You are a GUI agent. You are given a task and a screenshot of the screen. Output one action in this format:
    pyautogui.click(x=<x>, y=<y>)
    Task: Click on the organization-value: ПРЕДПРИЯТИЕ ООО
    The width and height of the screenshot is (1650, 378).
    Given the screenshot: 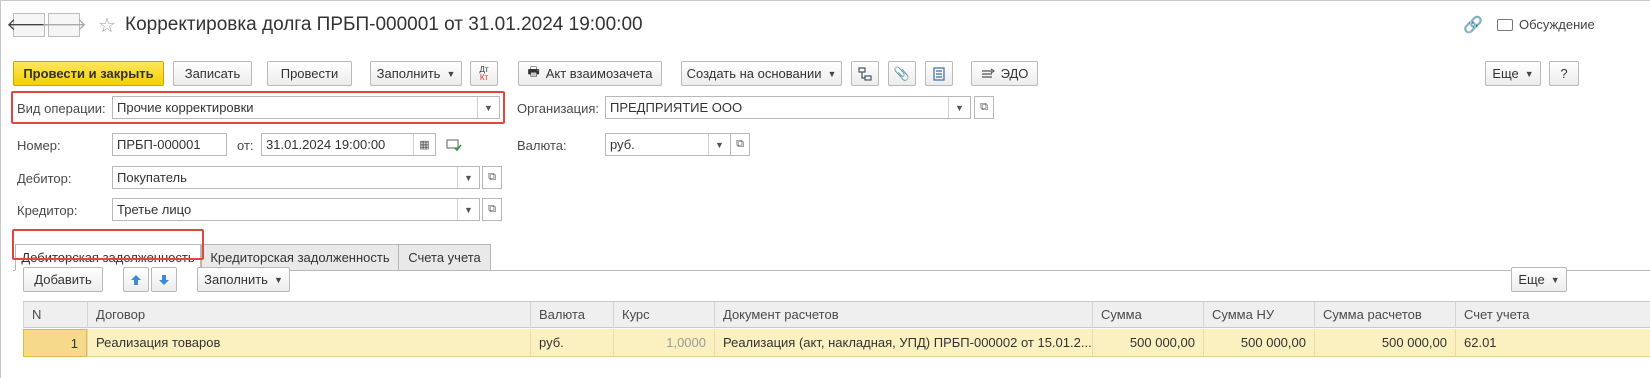 What is the action you would take?
    pyautogui.click(x=676, y=107)
    